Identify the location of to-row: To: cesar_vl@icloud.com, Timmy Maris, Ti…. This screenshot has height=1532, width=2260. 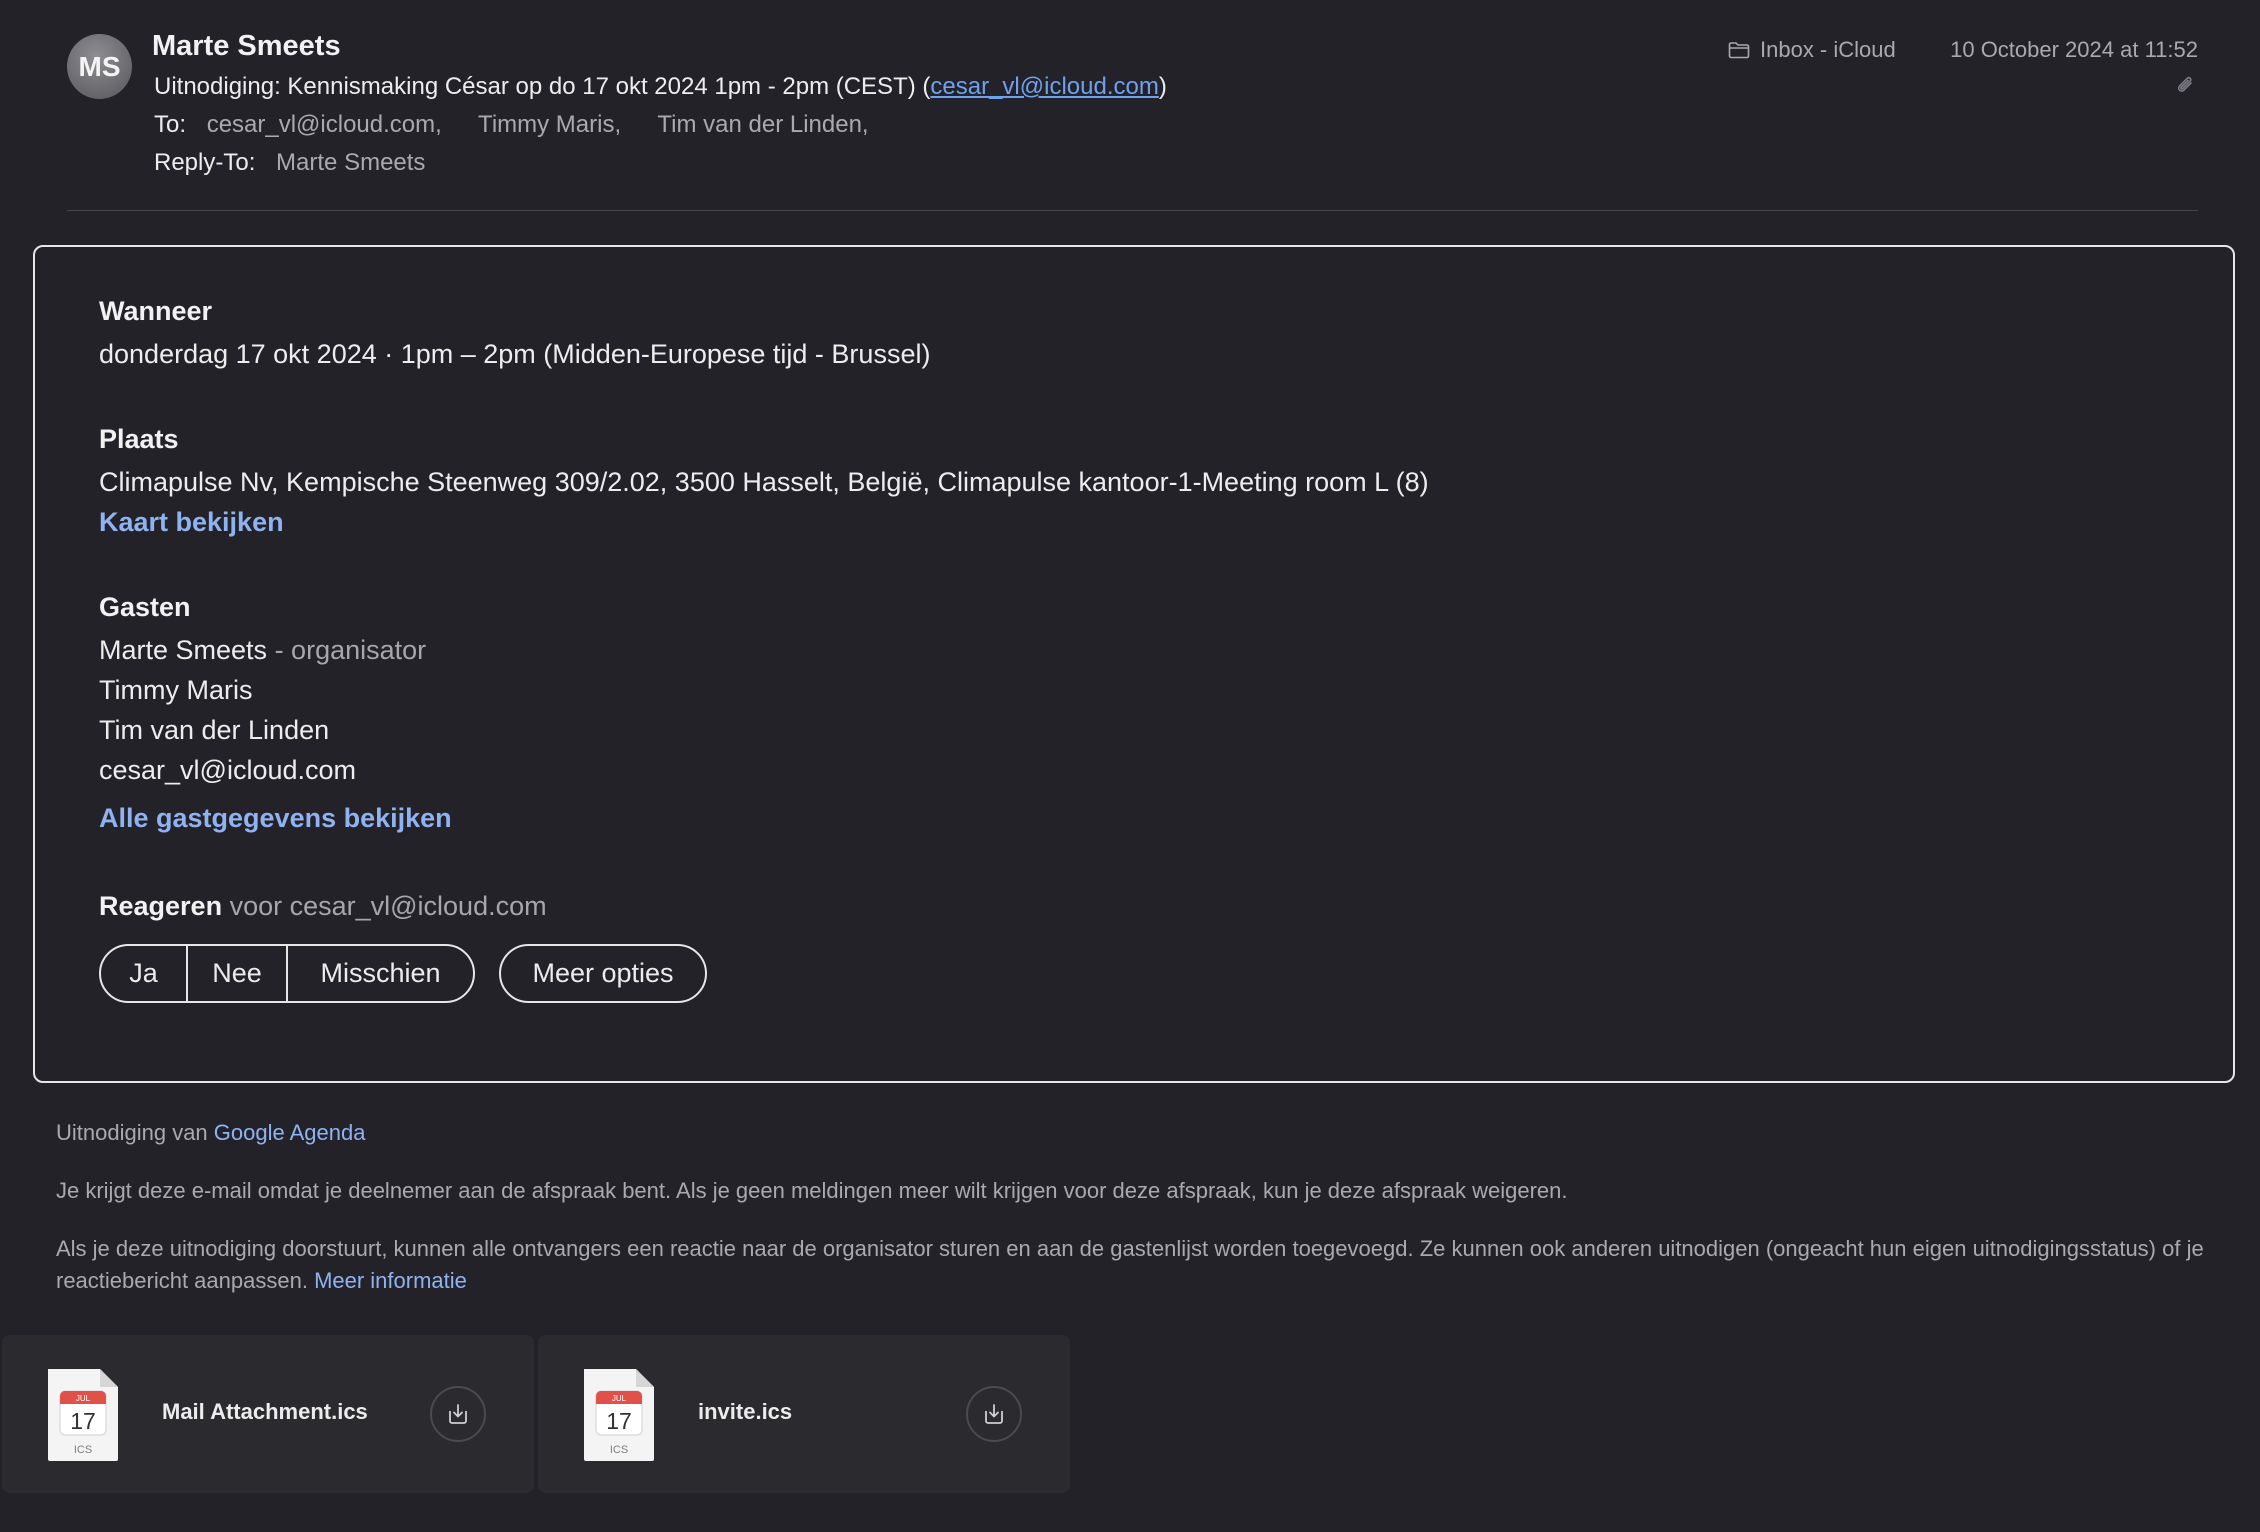
(526, 125).